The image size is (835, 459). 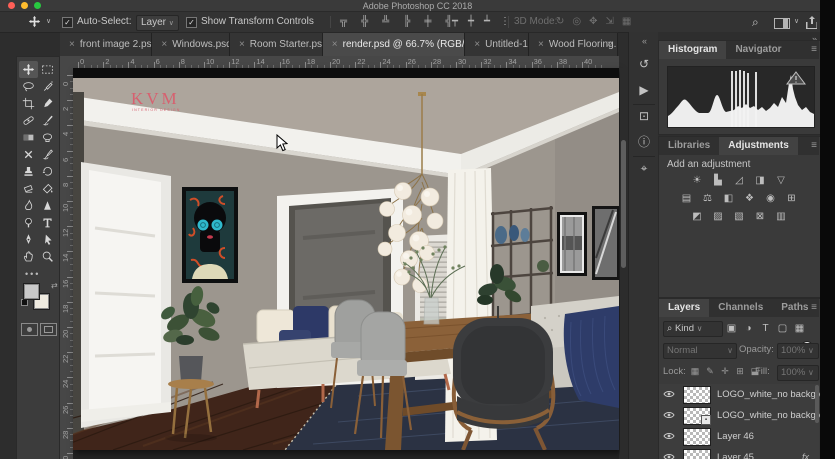 I want to click on rectangular-marquee-tool, so click(x=47, y=69).